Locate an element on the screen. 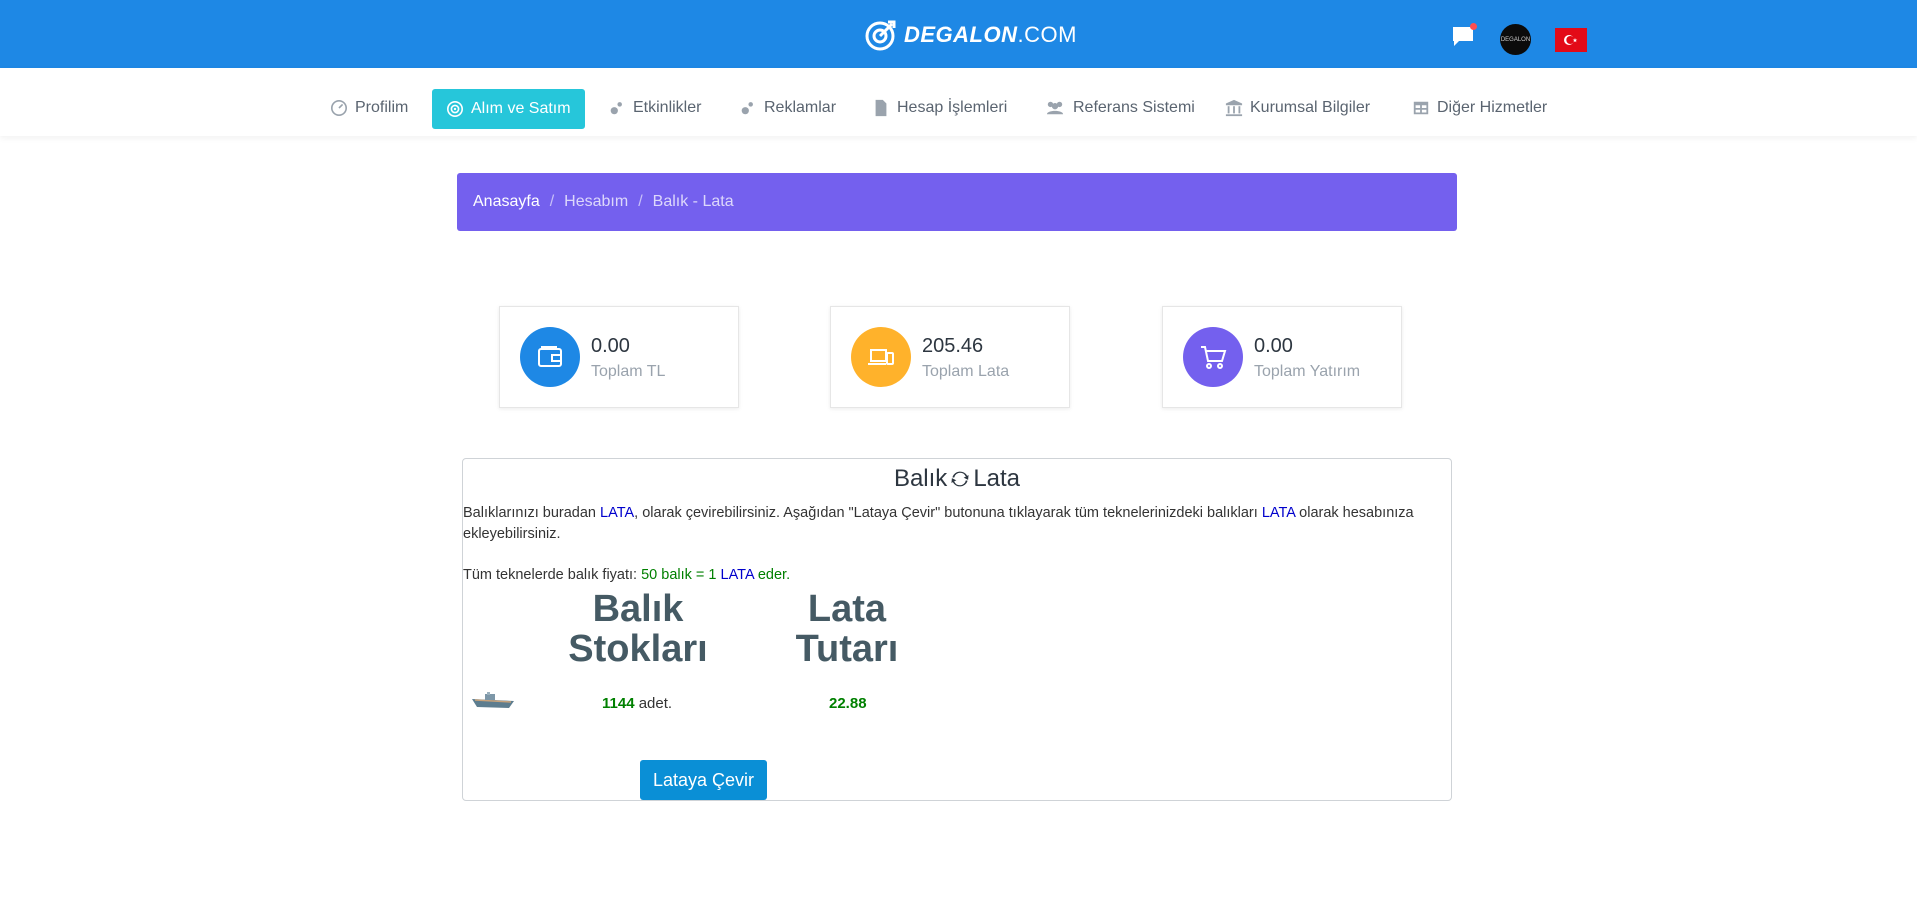 Image resolution: width=1917 pixels, height=923 pixels. table-icon is located at coordinates (1421, 108).